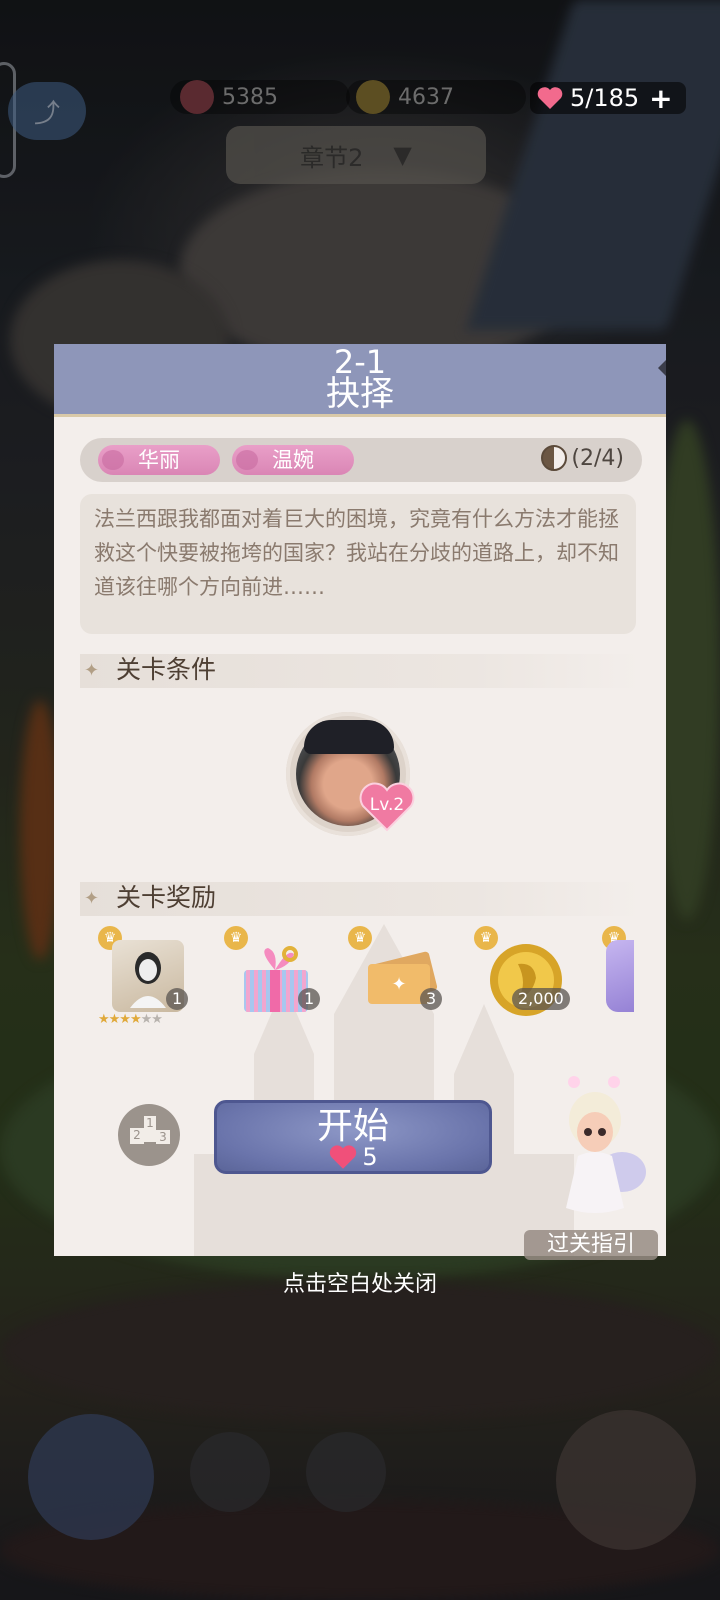 This screenshot has height=1600, width=720. What do you see at coordinates (359, 1284) in the screenshot?
I see `close-hint: 点击空白处关闭` at bounding box center [359, 1284].